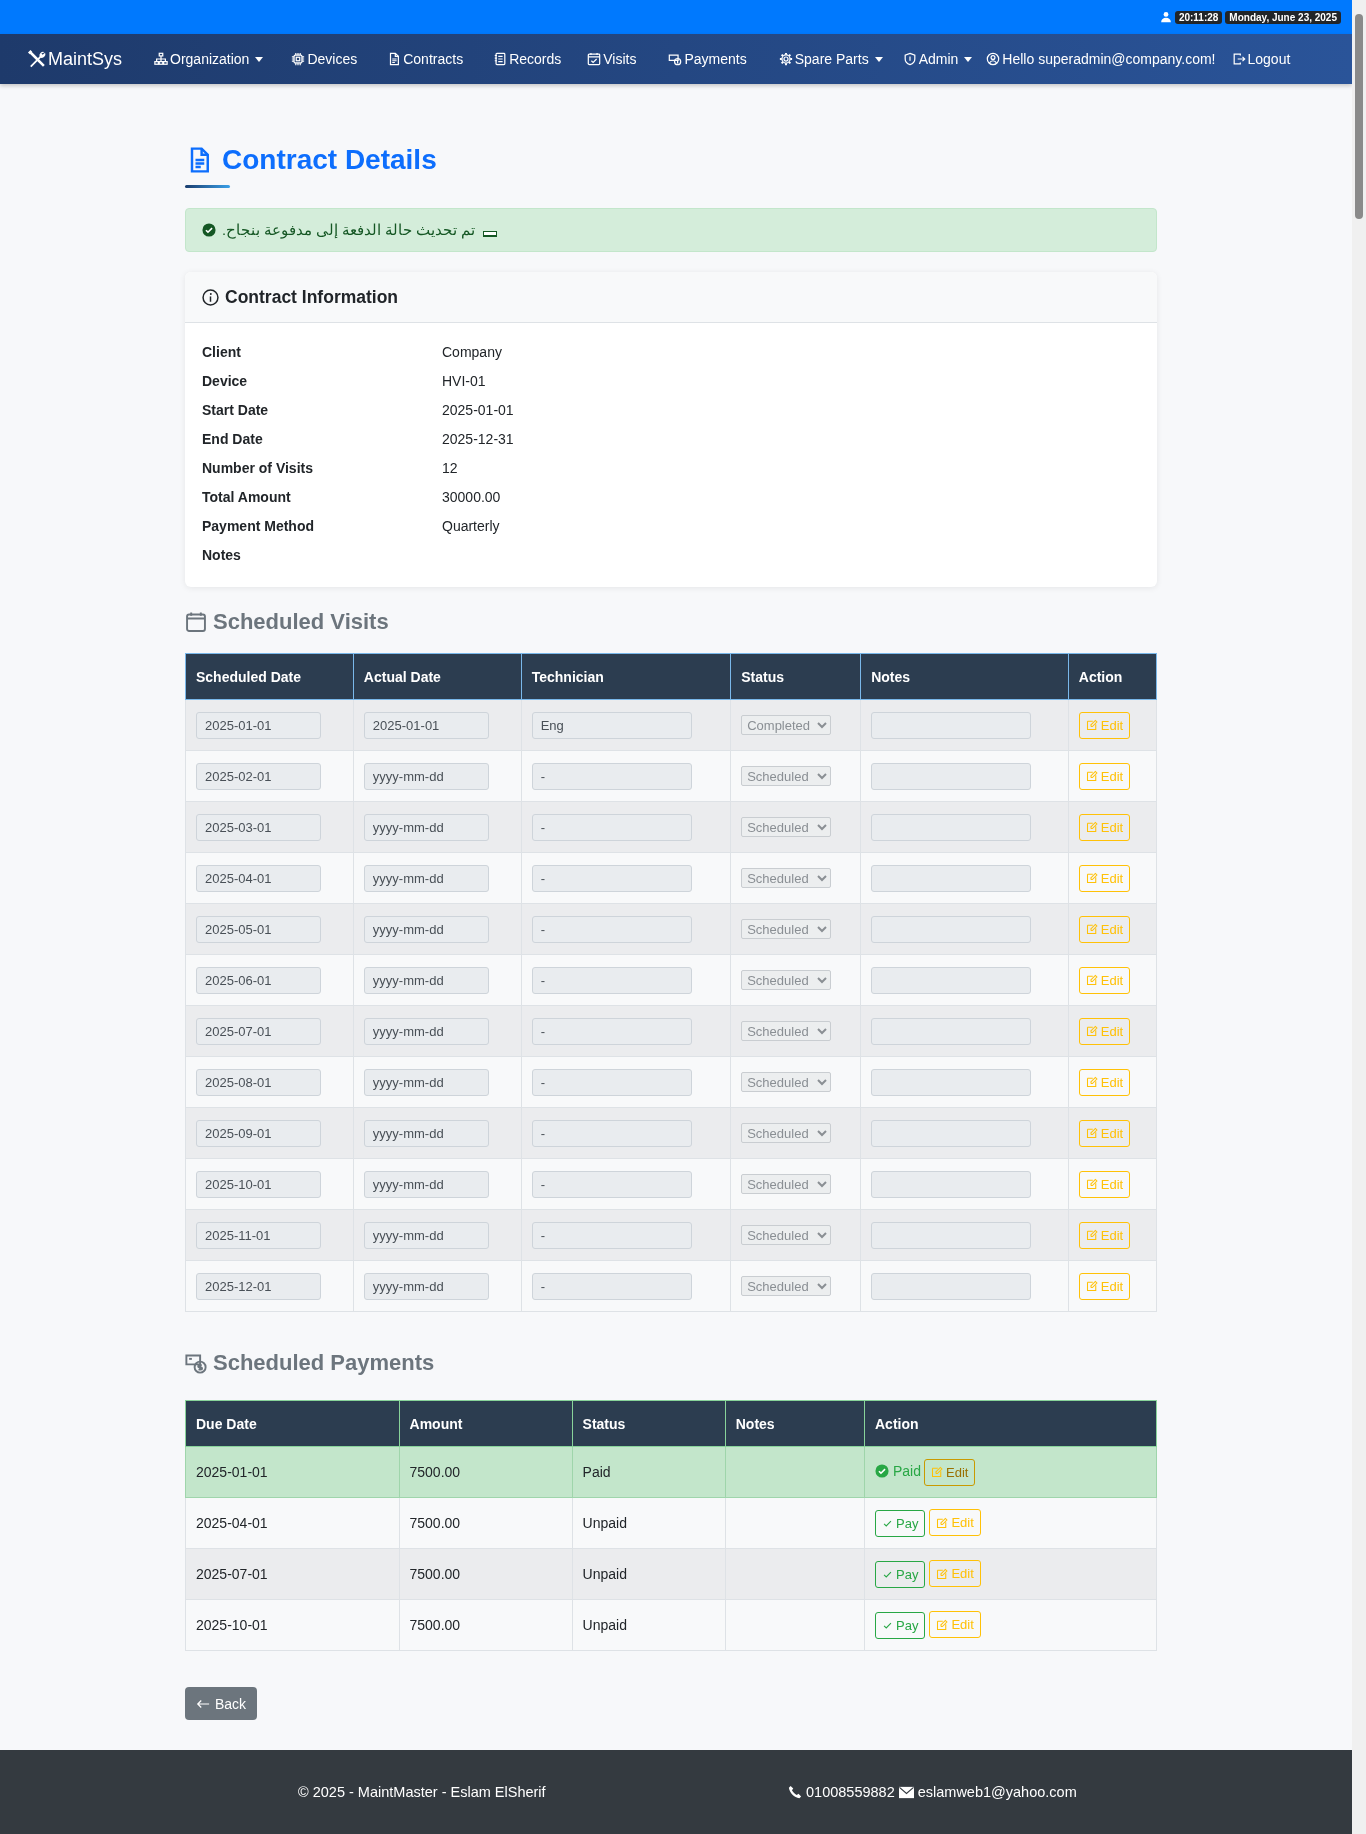 The height and width of the screenshot is (1834, 1366). I want to click on scrollbar-thumb, so click(1359, 116).